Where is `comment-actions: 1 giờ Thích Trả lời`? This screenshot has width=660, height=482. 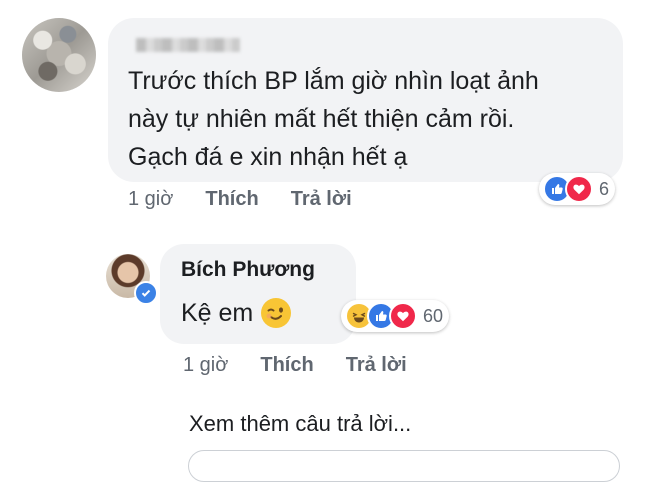
comment-actions: 1 giờ Thích Trả lời is located at coordinates (240, 199).